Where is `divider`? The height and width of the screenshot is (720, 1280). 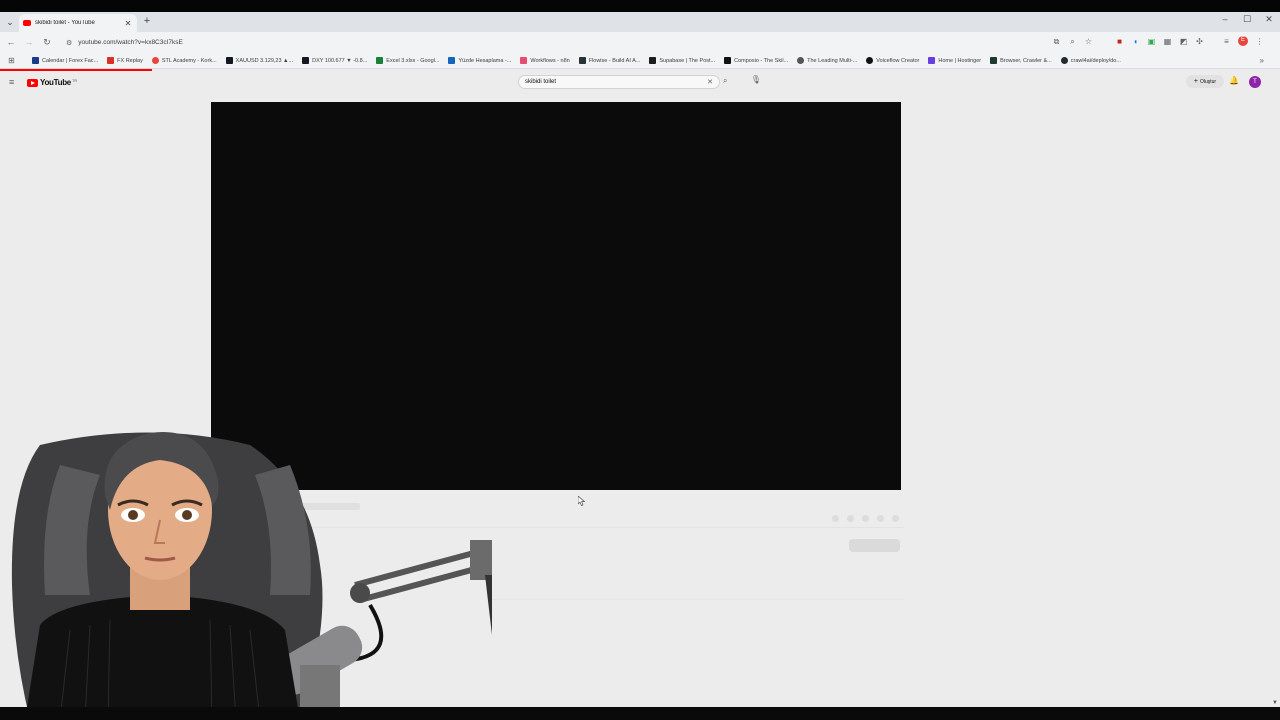 divider is located at coordinates (698, 599).